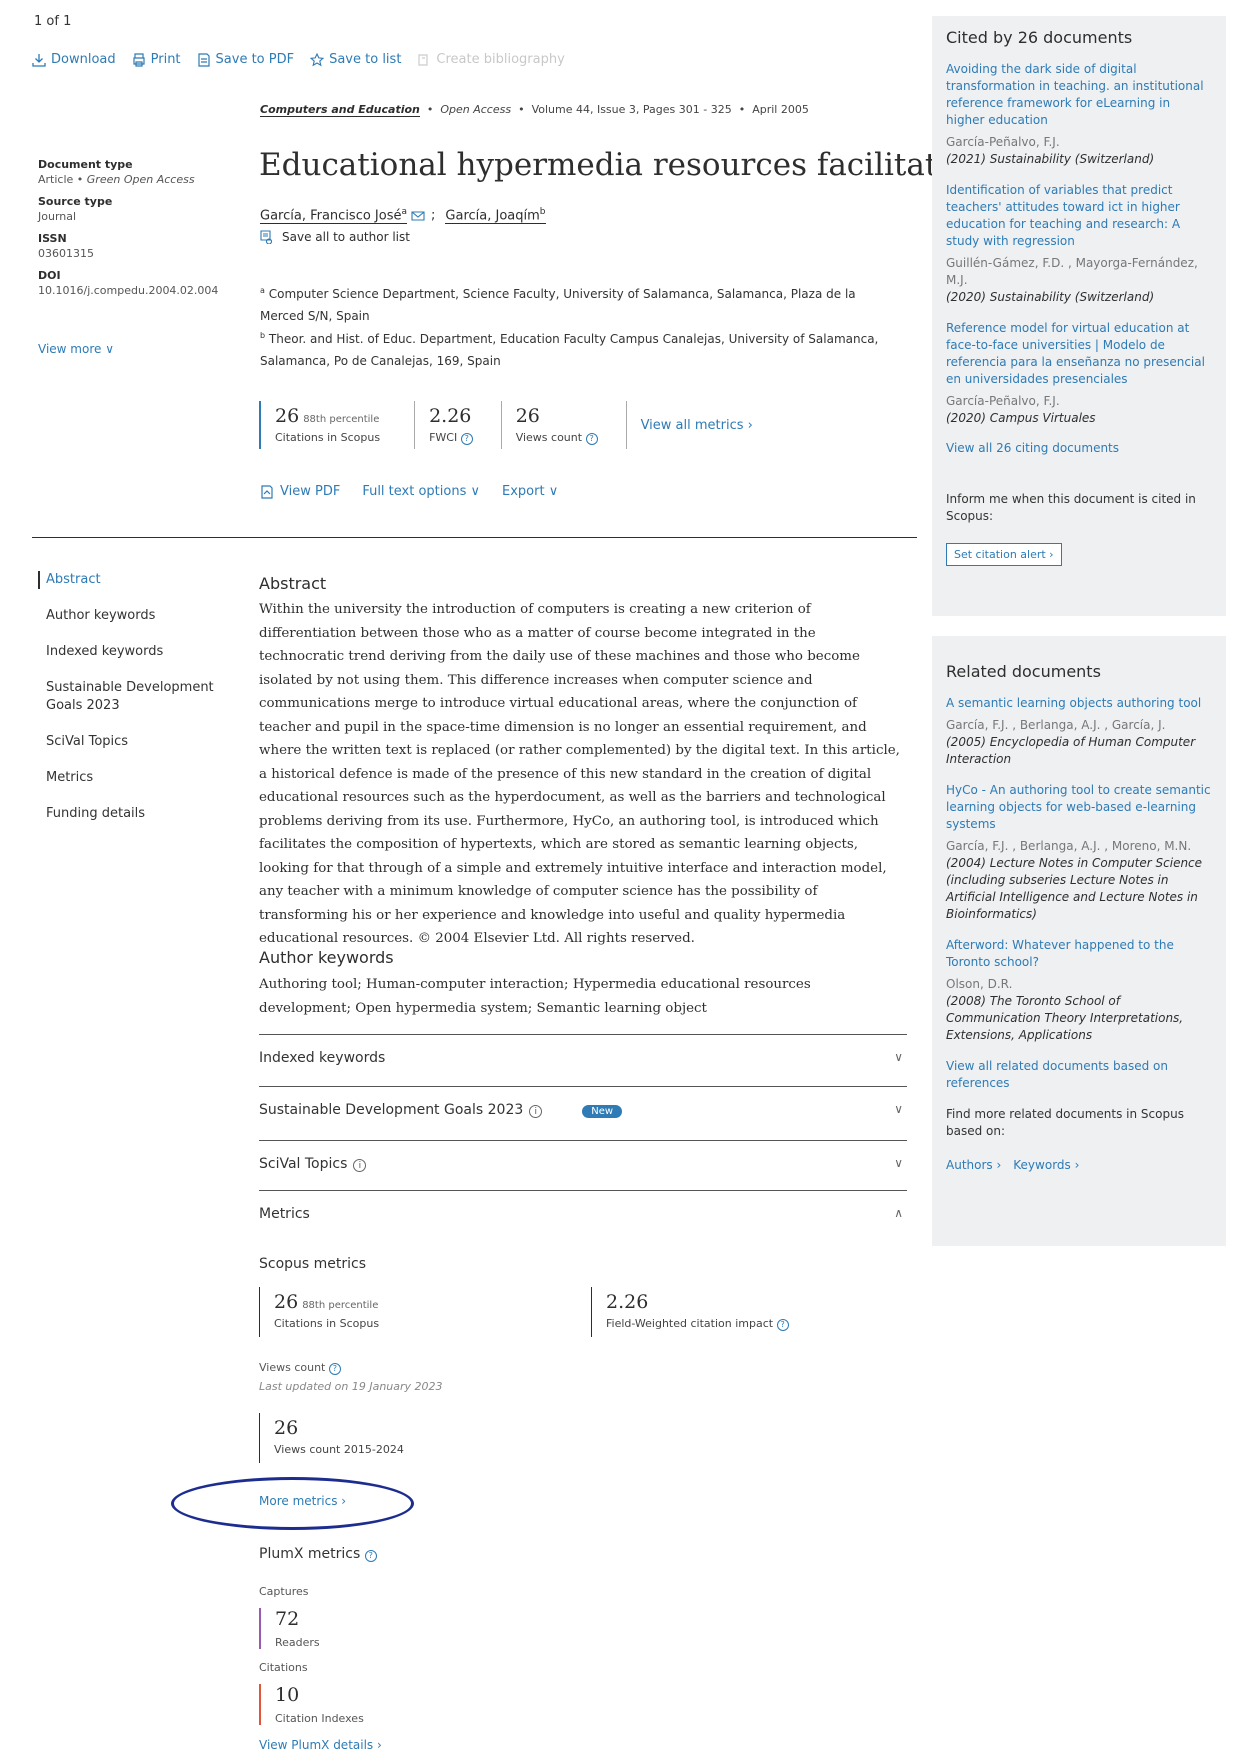  Describe the element at coordinates (320, 1745) in the screenshot. I see `view-plumx-details-link: View PlumX details ›` at that location.